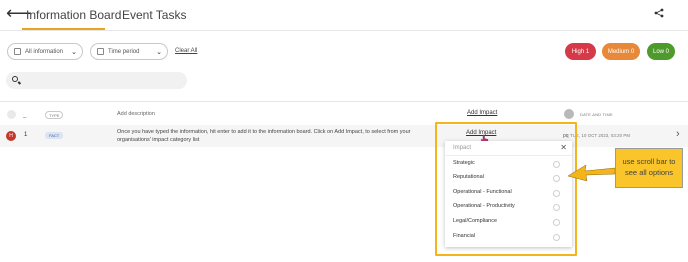 Image resolution: width=688 pixels, height=262 pixels. I want to click on dropdown-title: Impact, so click(462, 148).